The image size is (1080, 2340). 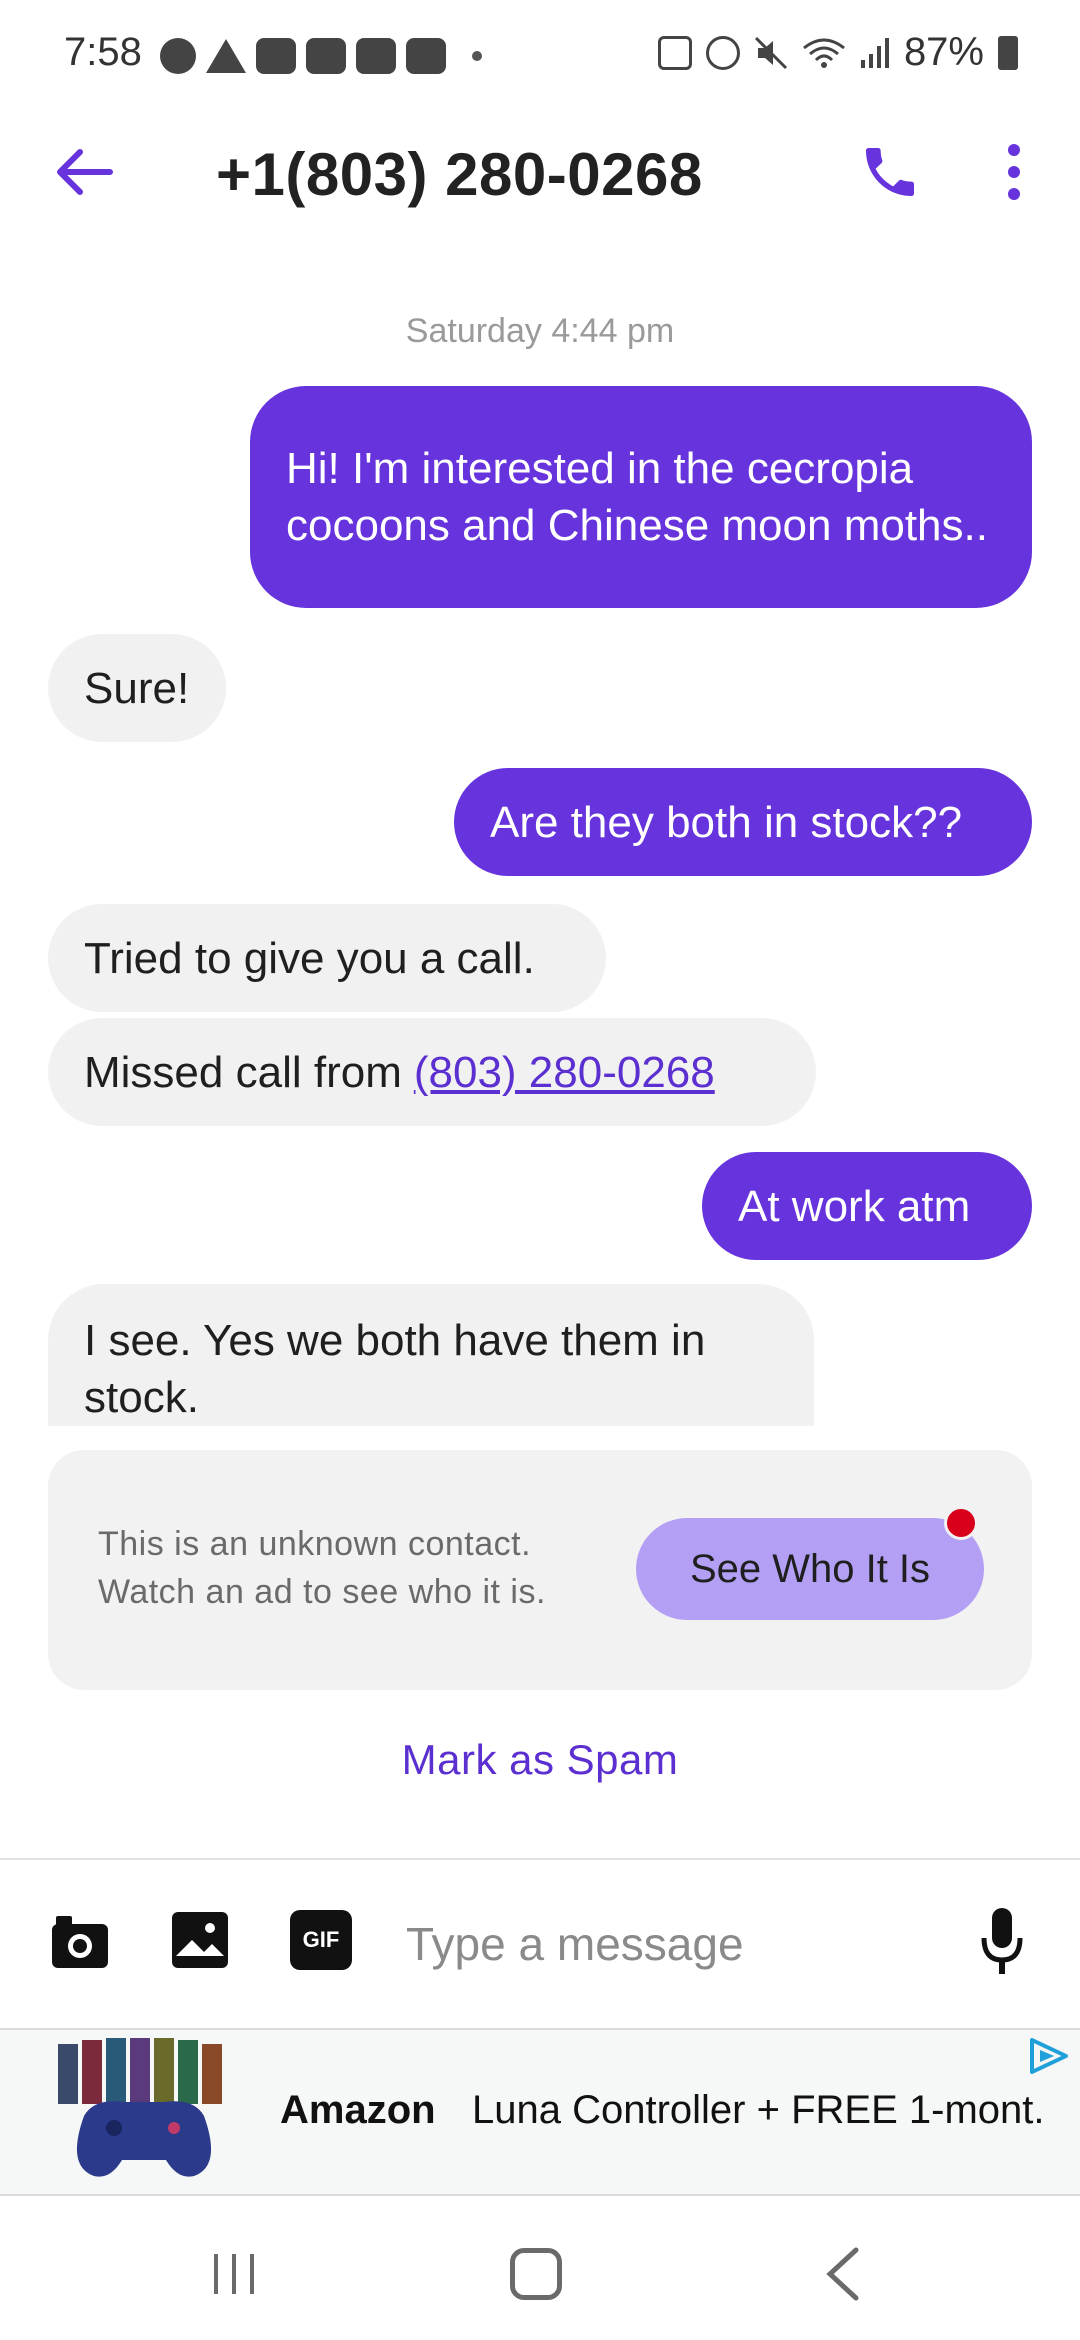 I want to click on ad-choices-icon, so click(x=1048, y=2056).